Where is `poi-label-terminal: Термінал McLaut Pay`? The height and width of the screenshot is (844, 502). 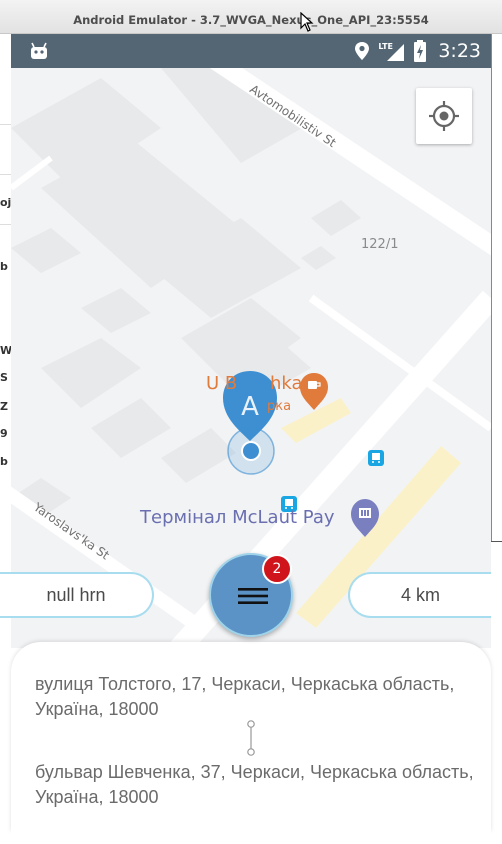 poi-label-terminal: Термінал McLaut Pay is located at coordinates (237, 517).